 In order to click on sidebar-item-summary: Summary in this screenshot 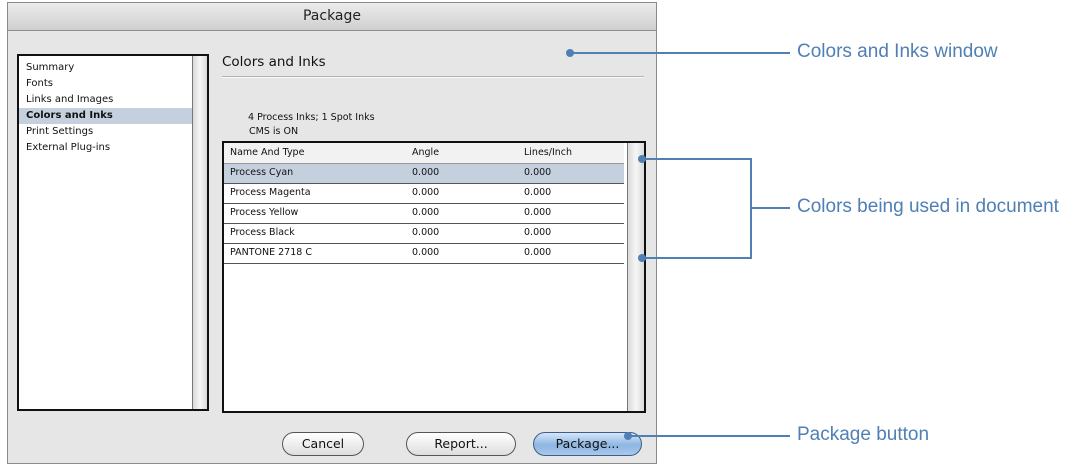, I will do `click(106, 68)`.